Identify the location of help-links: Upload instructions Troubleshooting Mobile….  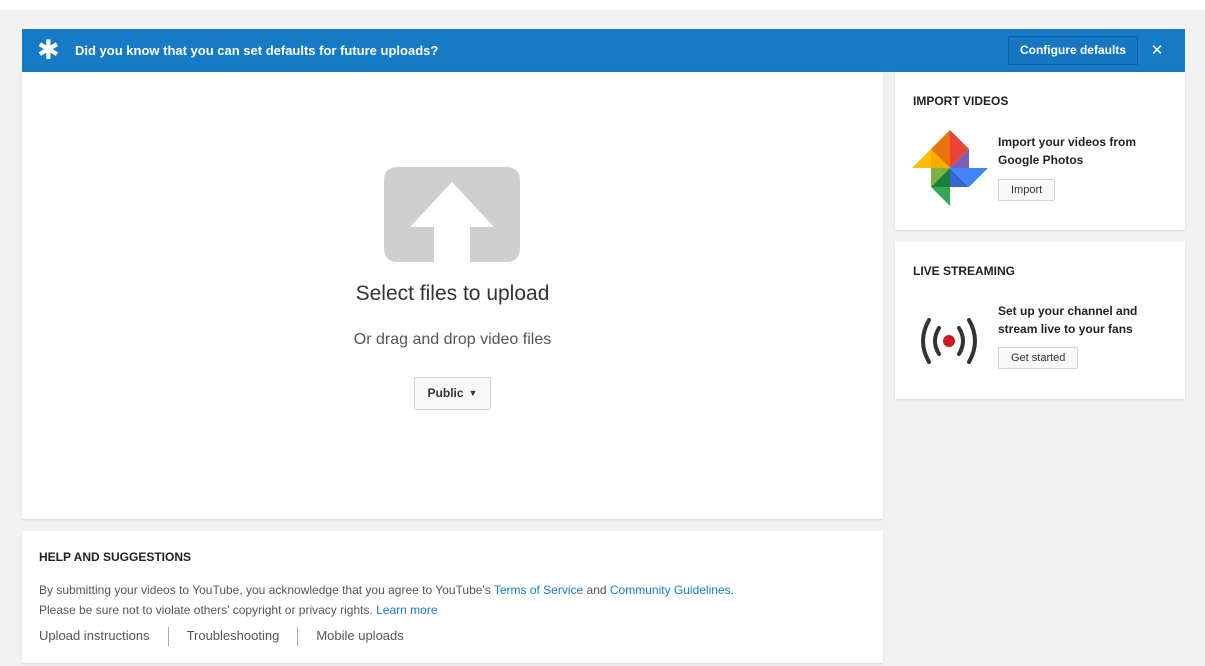
(221, 636).